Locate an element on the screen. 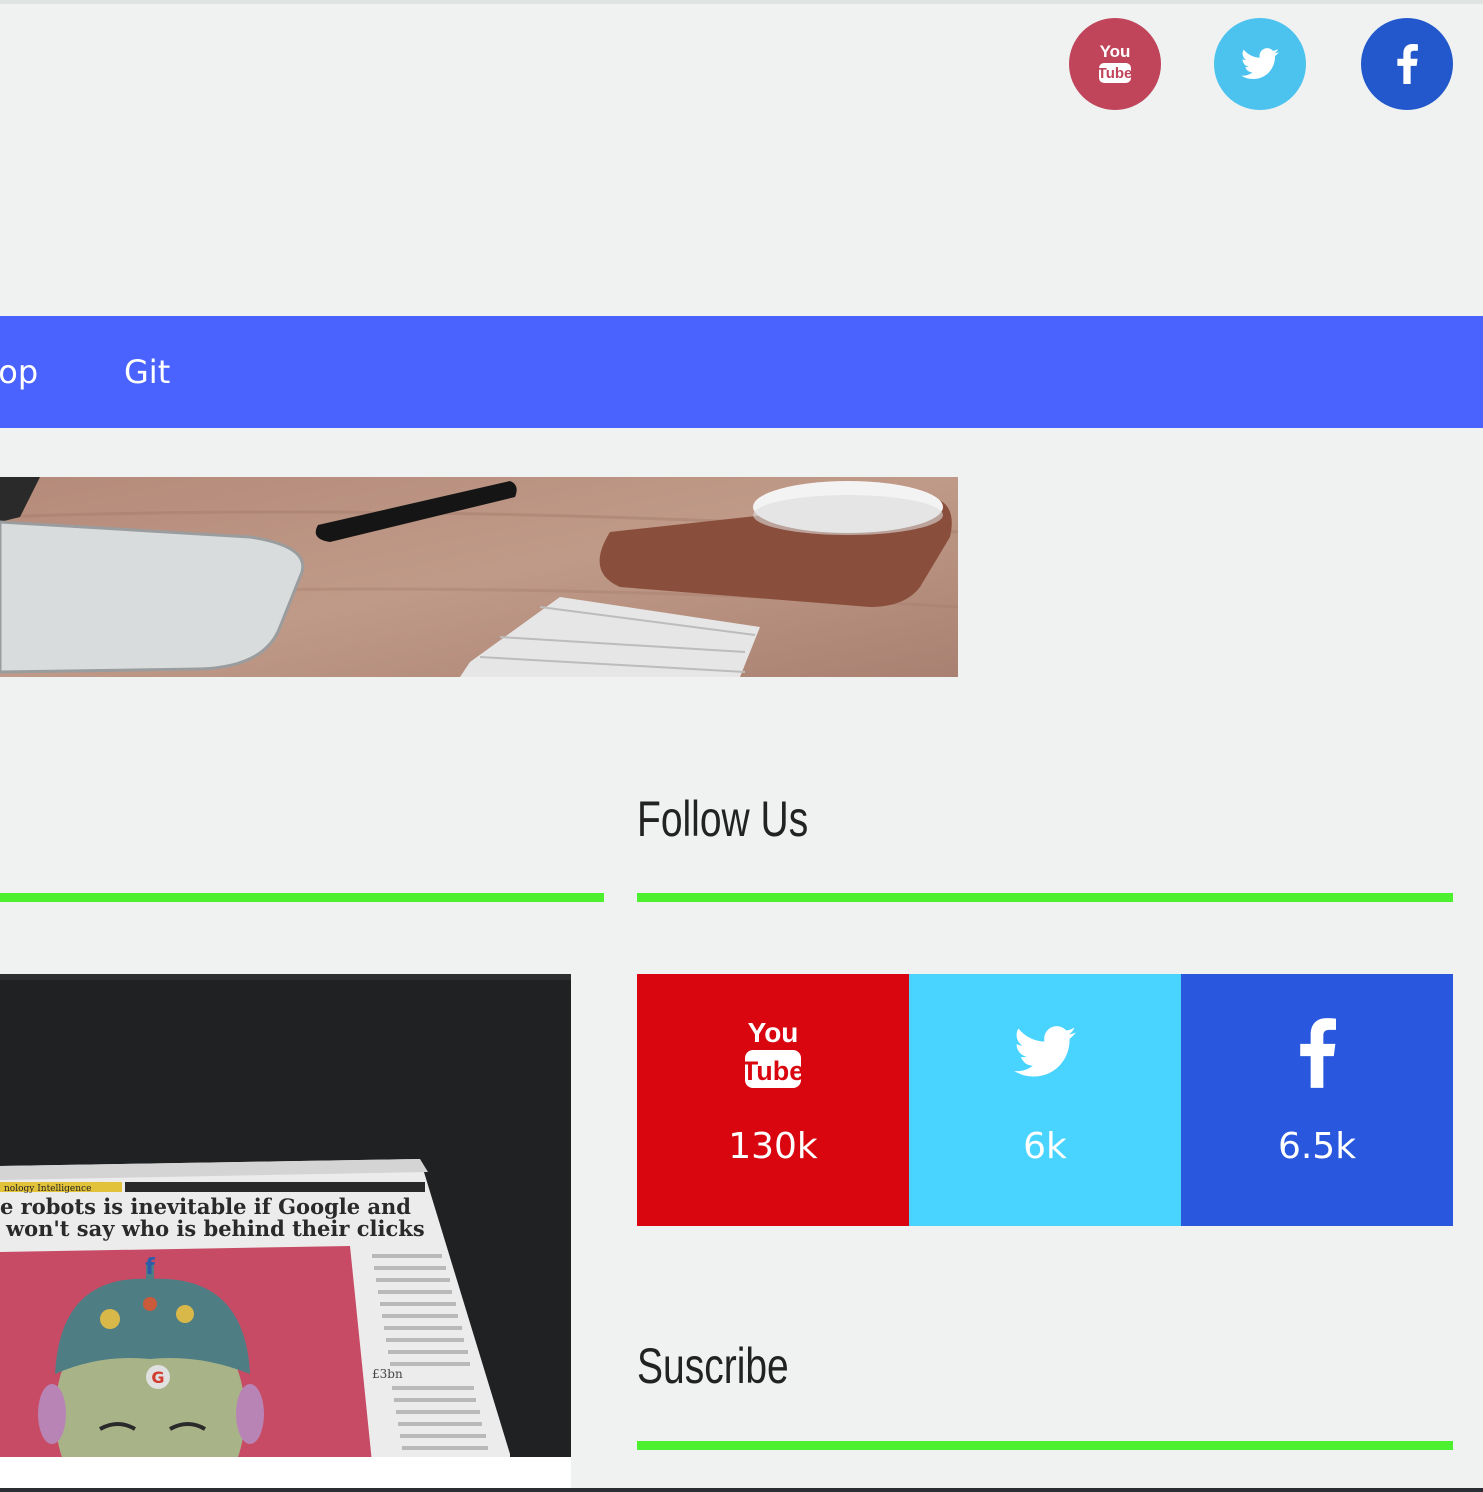 This screenshot has height=1492, width=1483. article-card-footer is located at coordinates (285, 1472).